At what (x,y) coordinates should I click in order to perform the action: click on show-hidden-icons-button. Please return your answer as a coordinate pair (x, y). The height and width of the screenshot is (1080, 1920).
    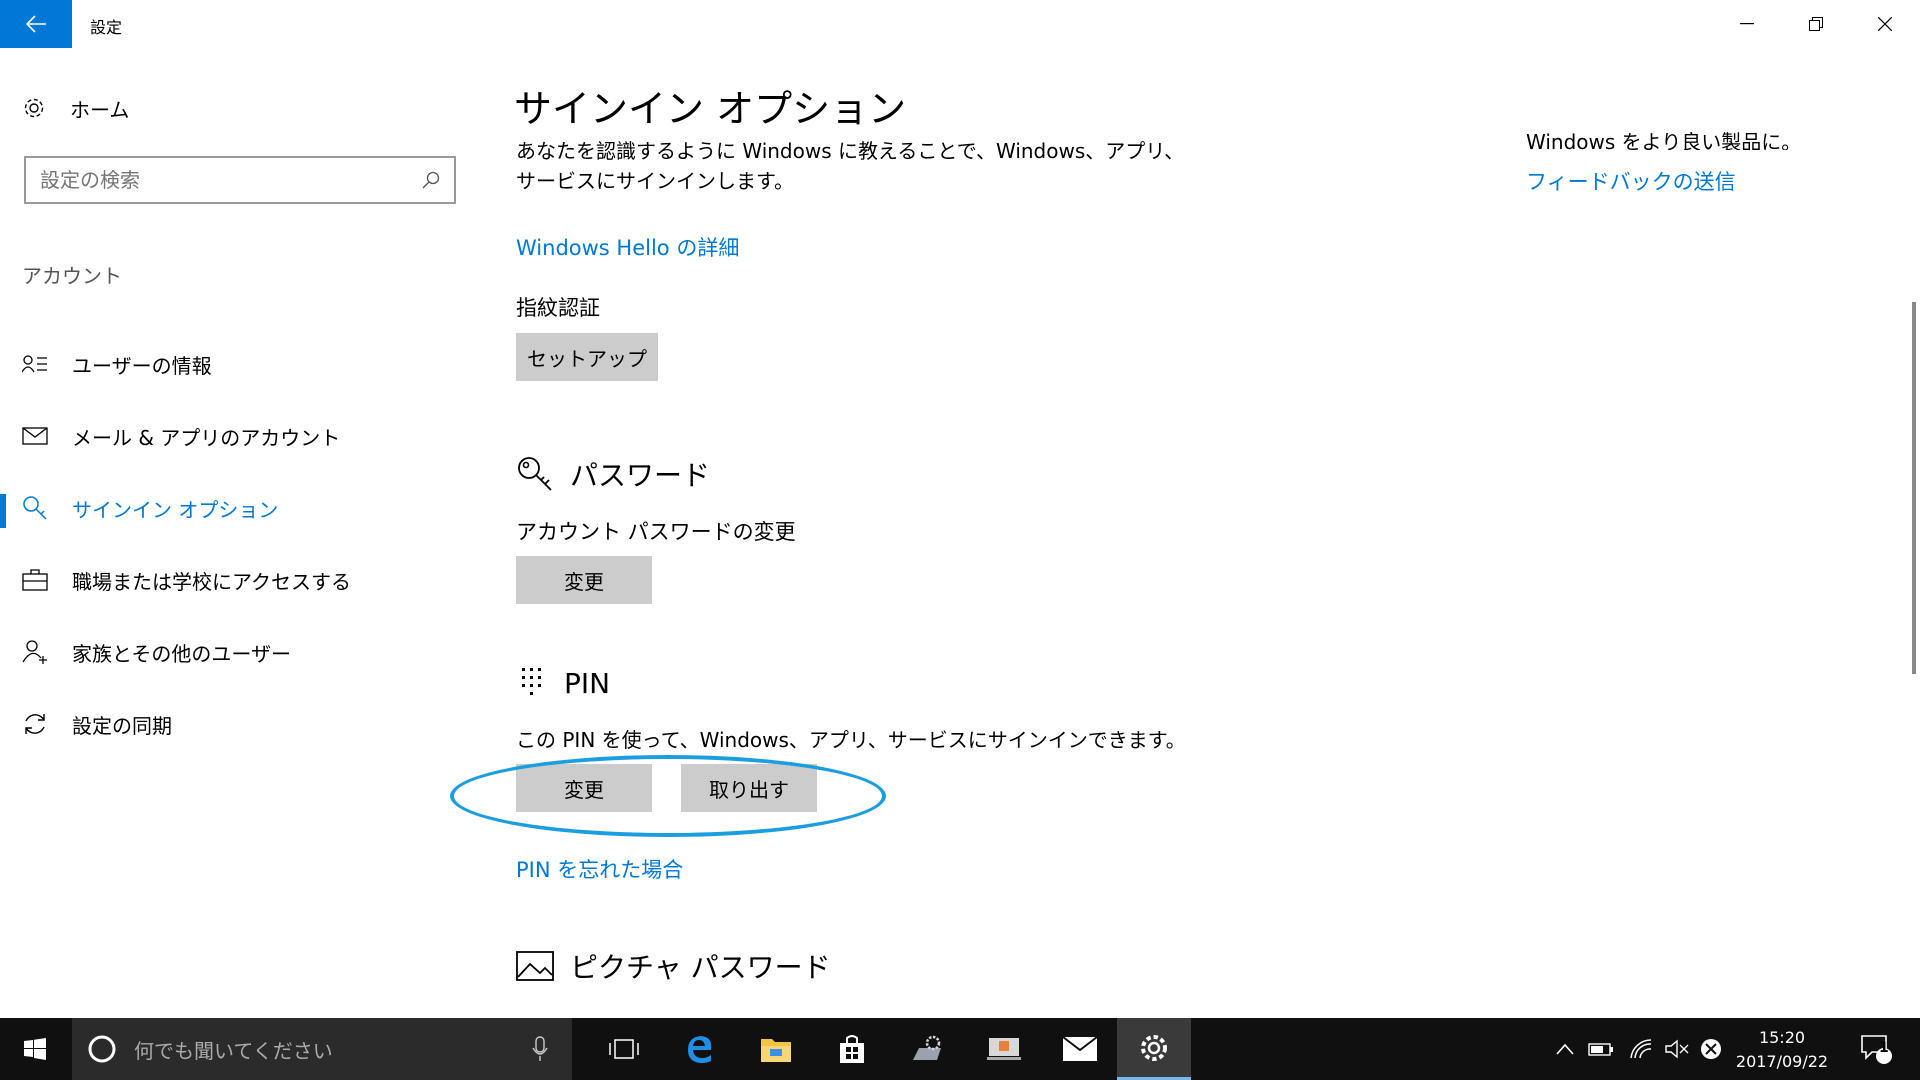
    Looking at the image, I should click on (1565, 1049).